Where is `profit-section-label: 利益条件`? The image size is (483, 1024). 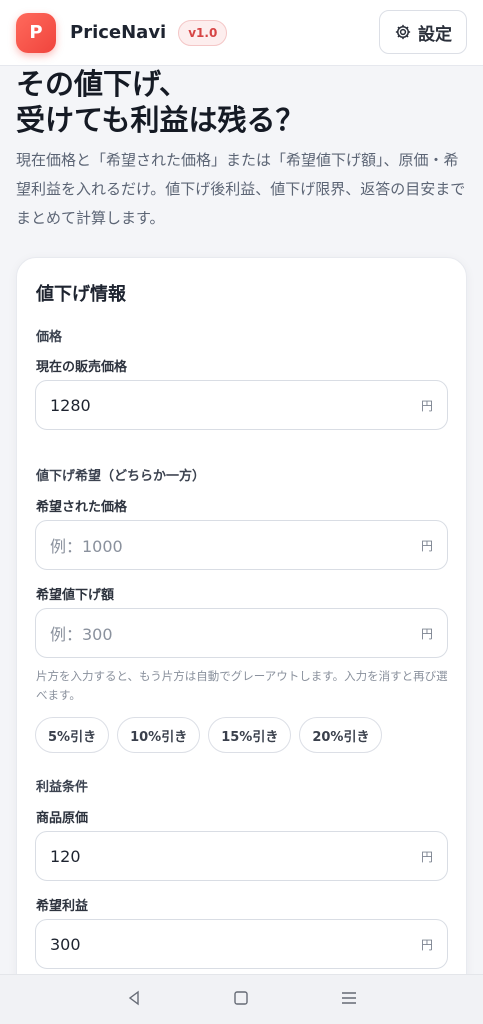
profit-section-label: 利益条件 is located at coordinates (62, 787).